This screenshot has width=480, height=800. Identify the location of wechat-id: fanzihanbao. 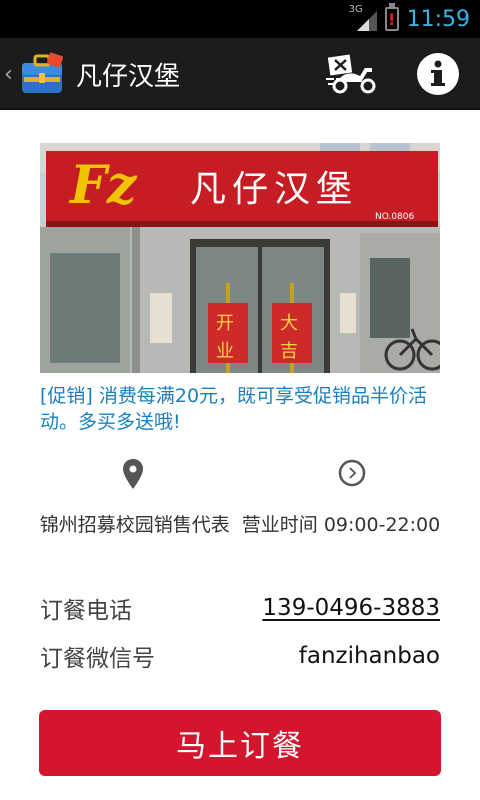
(369, 656).